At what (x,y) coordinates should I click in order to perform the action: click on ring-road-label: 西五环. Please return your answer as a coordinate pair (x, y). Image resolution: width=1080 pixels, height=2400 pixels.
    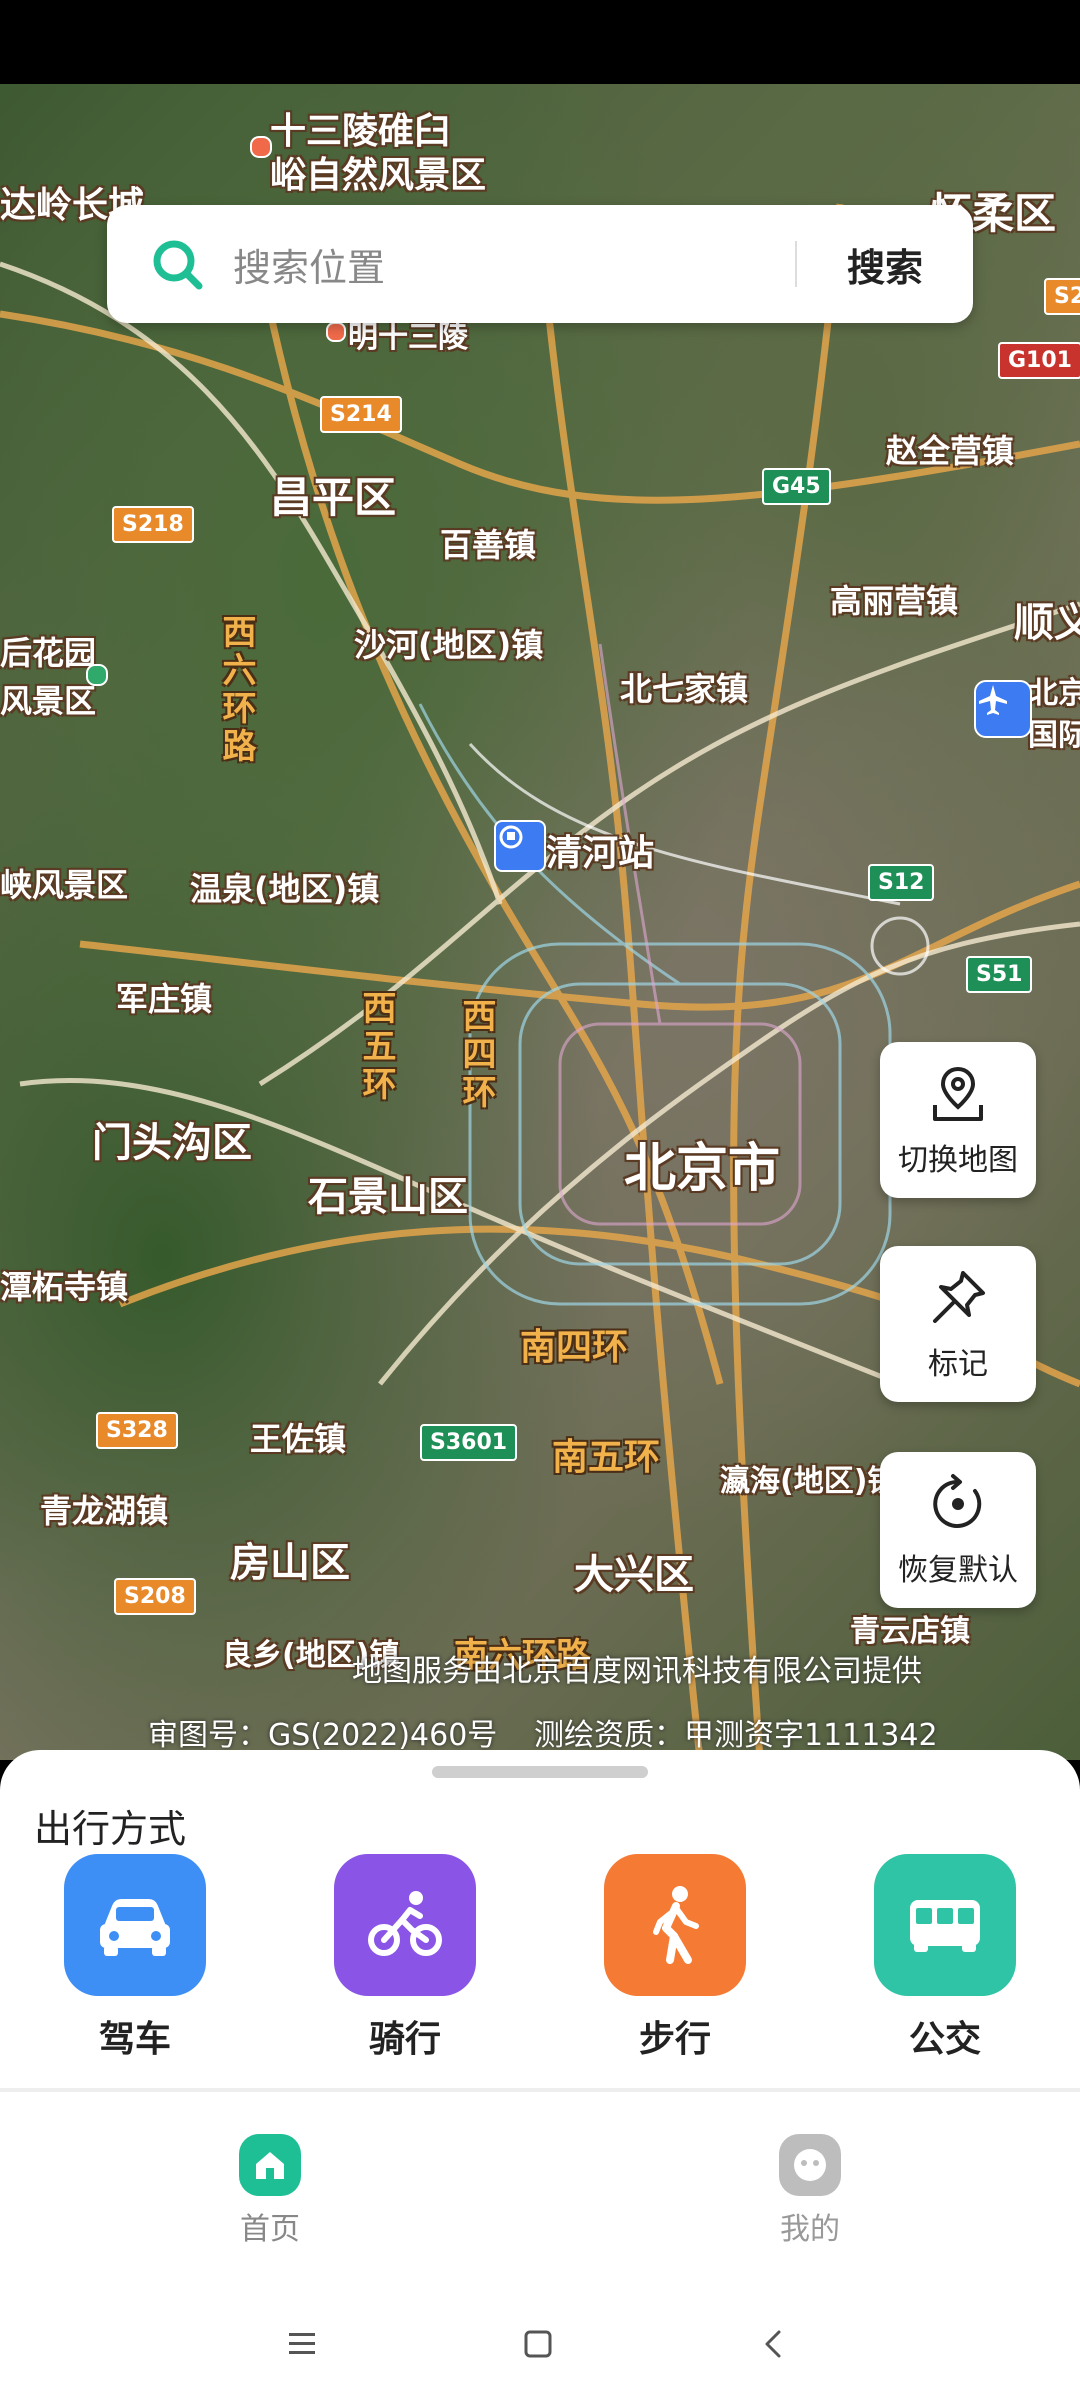
    Looking at the image, I should click on (376, 1047).